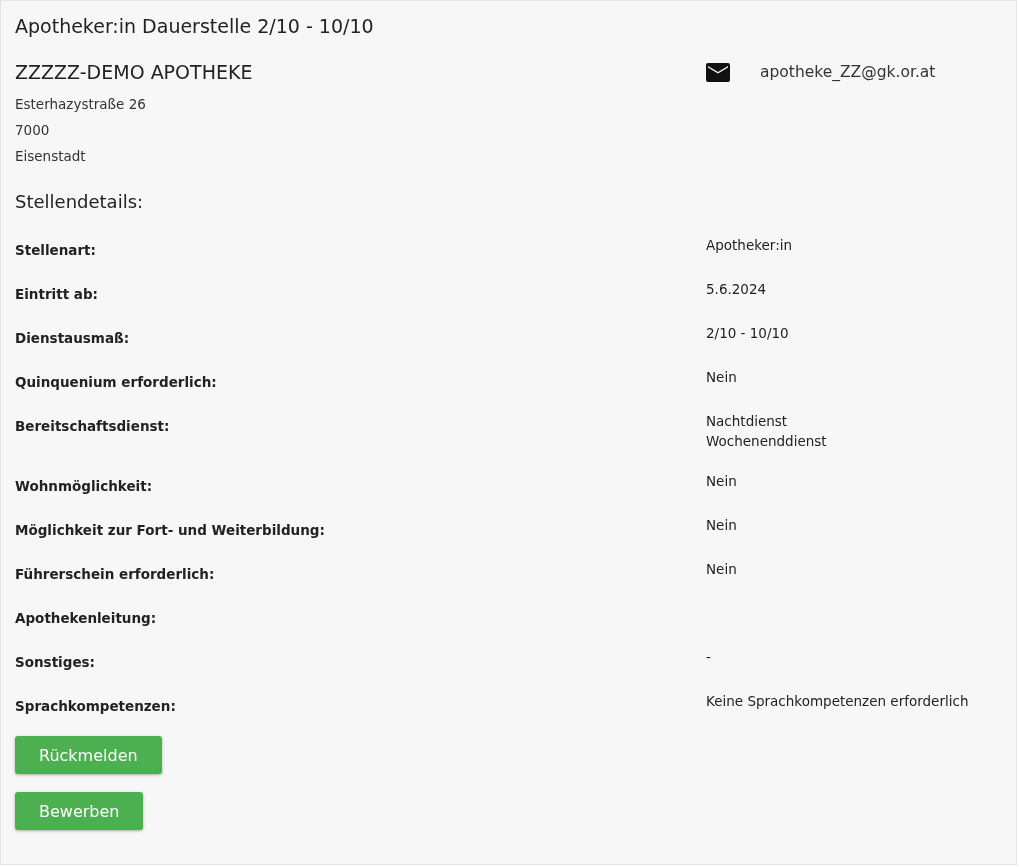  I want to click on detail-label: Sprachkompetenzen:, so click(96, 706).